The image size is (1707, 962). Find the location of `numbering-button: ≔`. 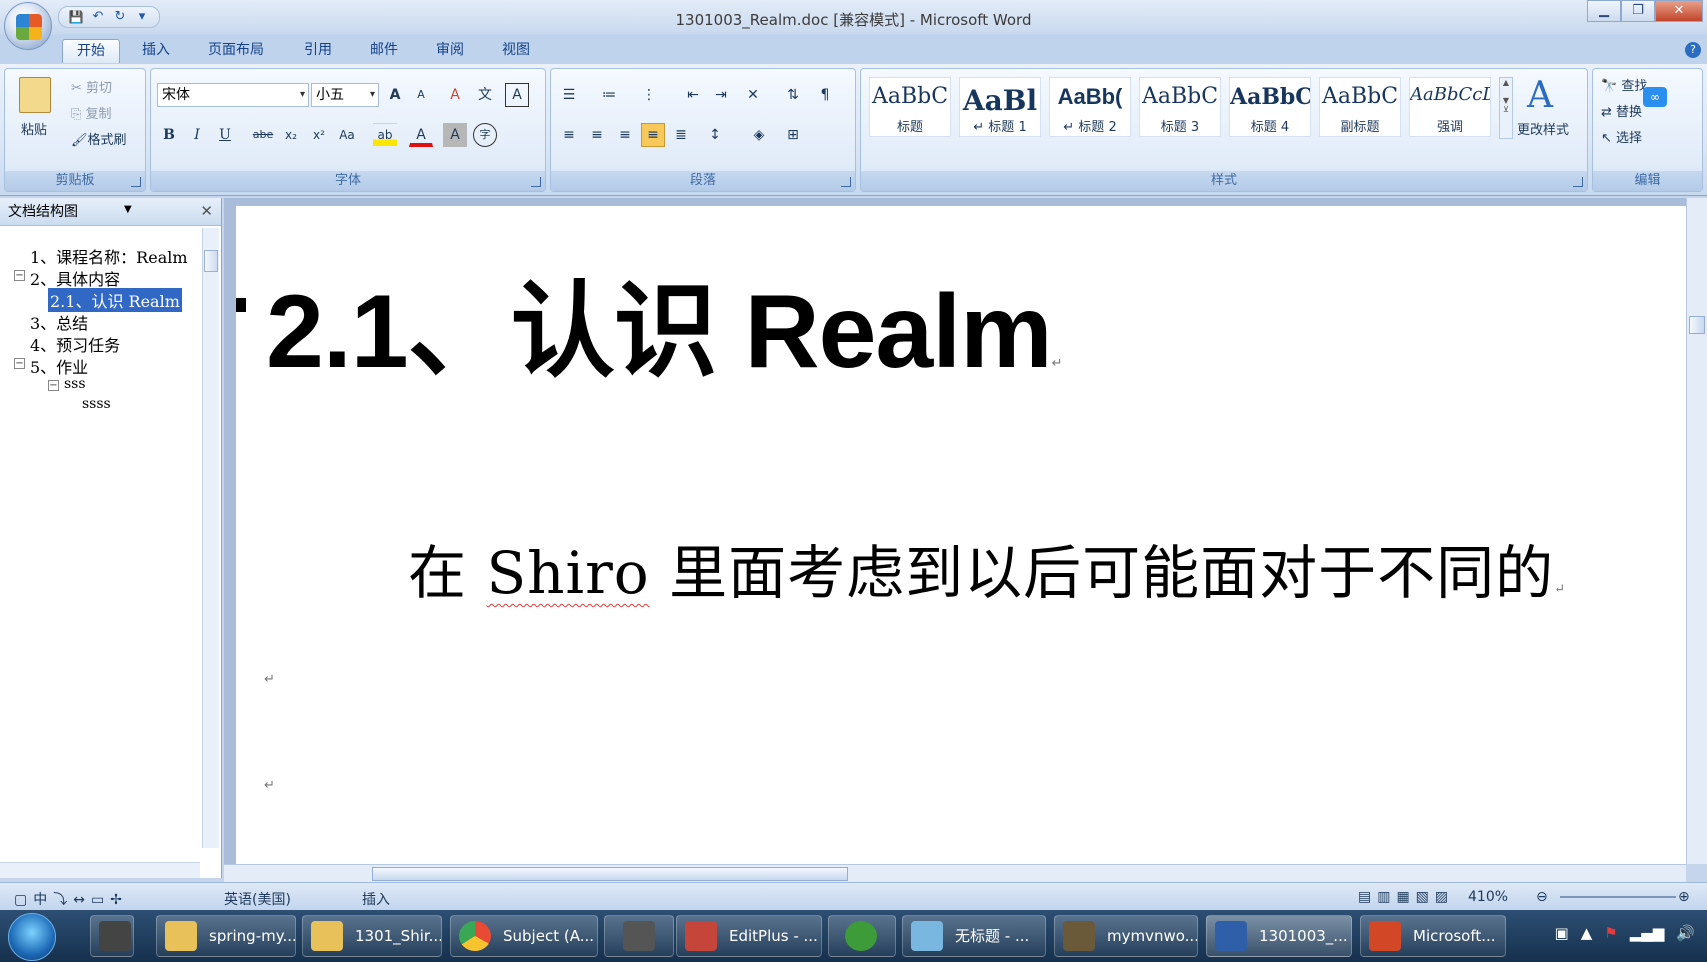

numbering-button: ≔ is located at coordinates (609, 95).